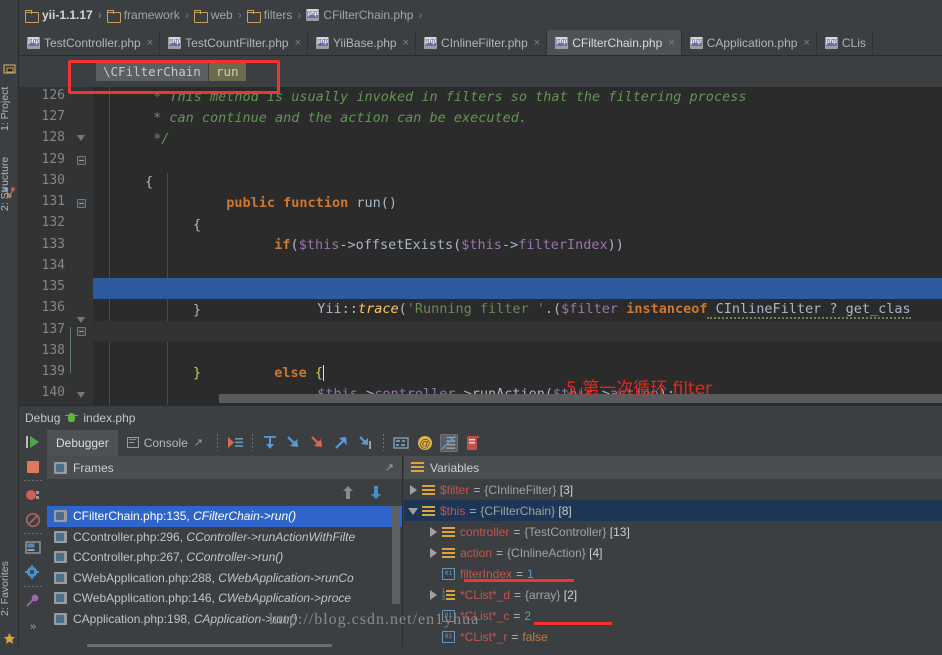 The image size is (942, 655). I want to click on code-line-130: {, so click(517, 182).